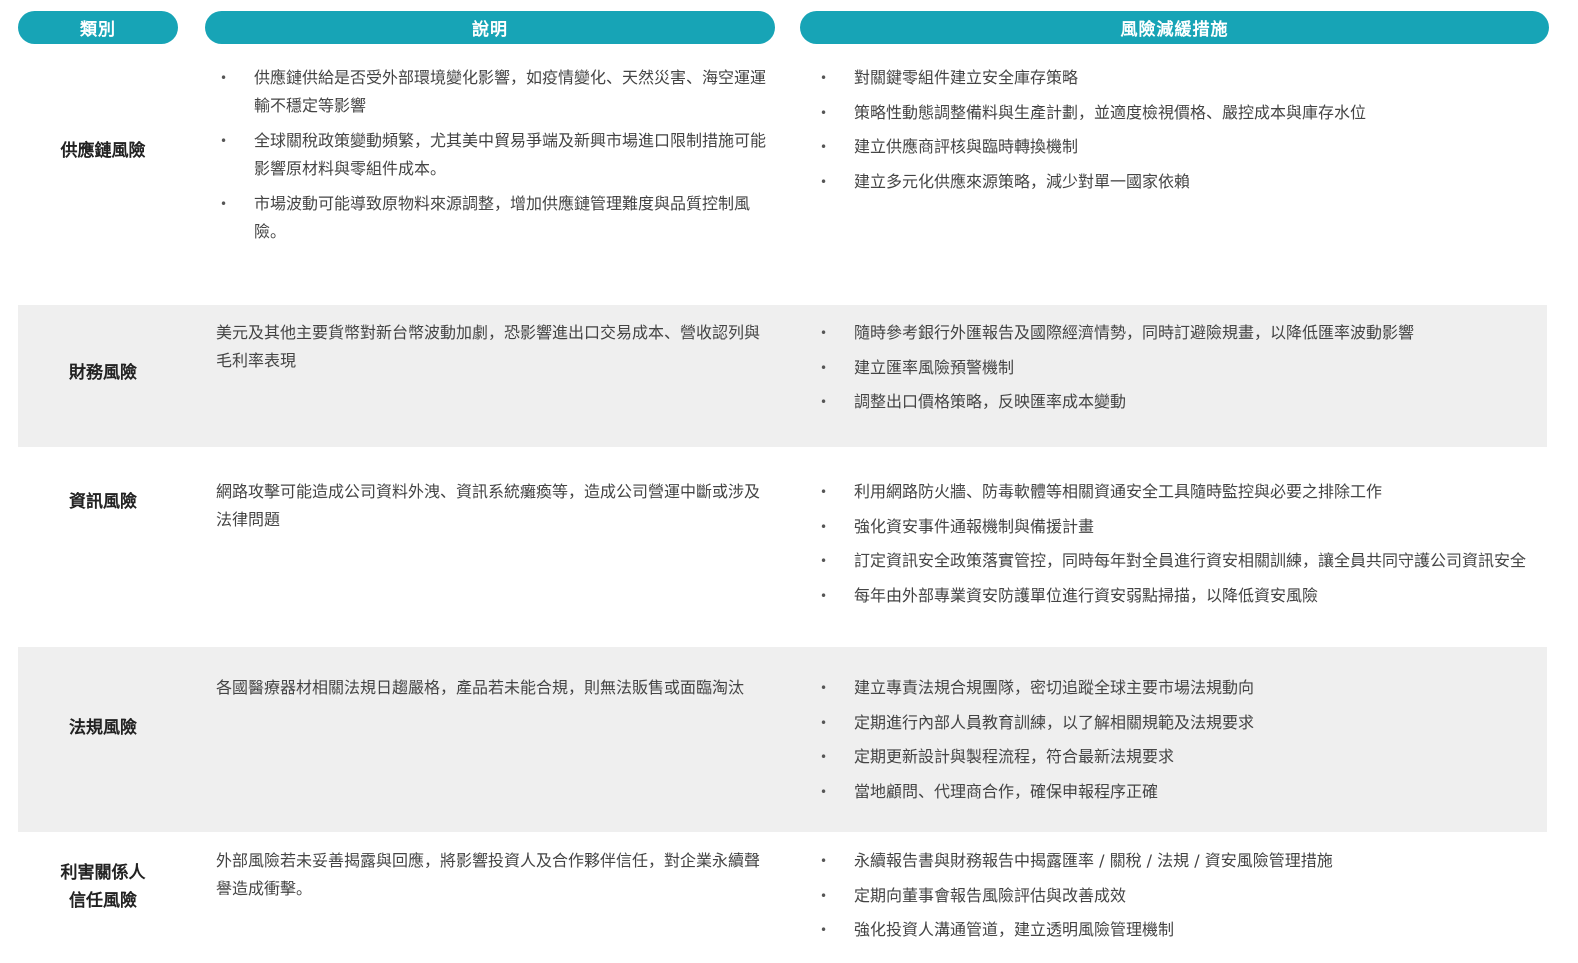 The height and width of the screenshot is (963, 1578). What do you see at coordinates (98, 27) in the screenshot?
I see `header-category: 類別` at bounding box center [98, 27].